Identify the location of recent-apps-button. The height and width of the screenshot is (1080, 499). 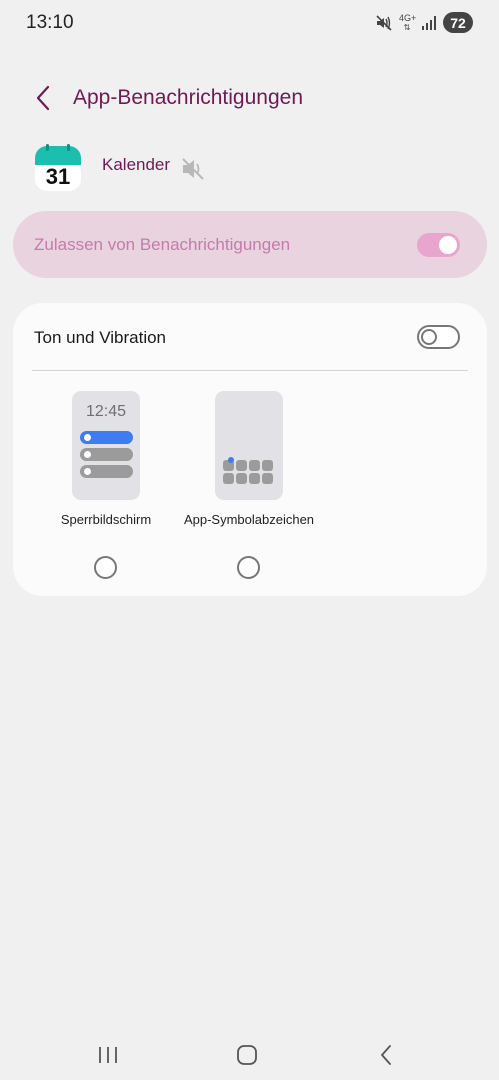
(108, 1055).